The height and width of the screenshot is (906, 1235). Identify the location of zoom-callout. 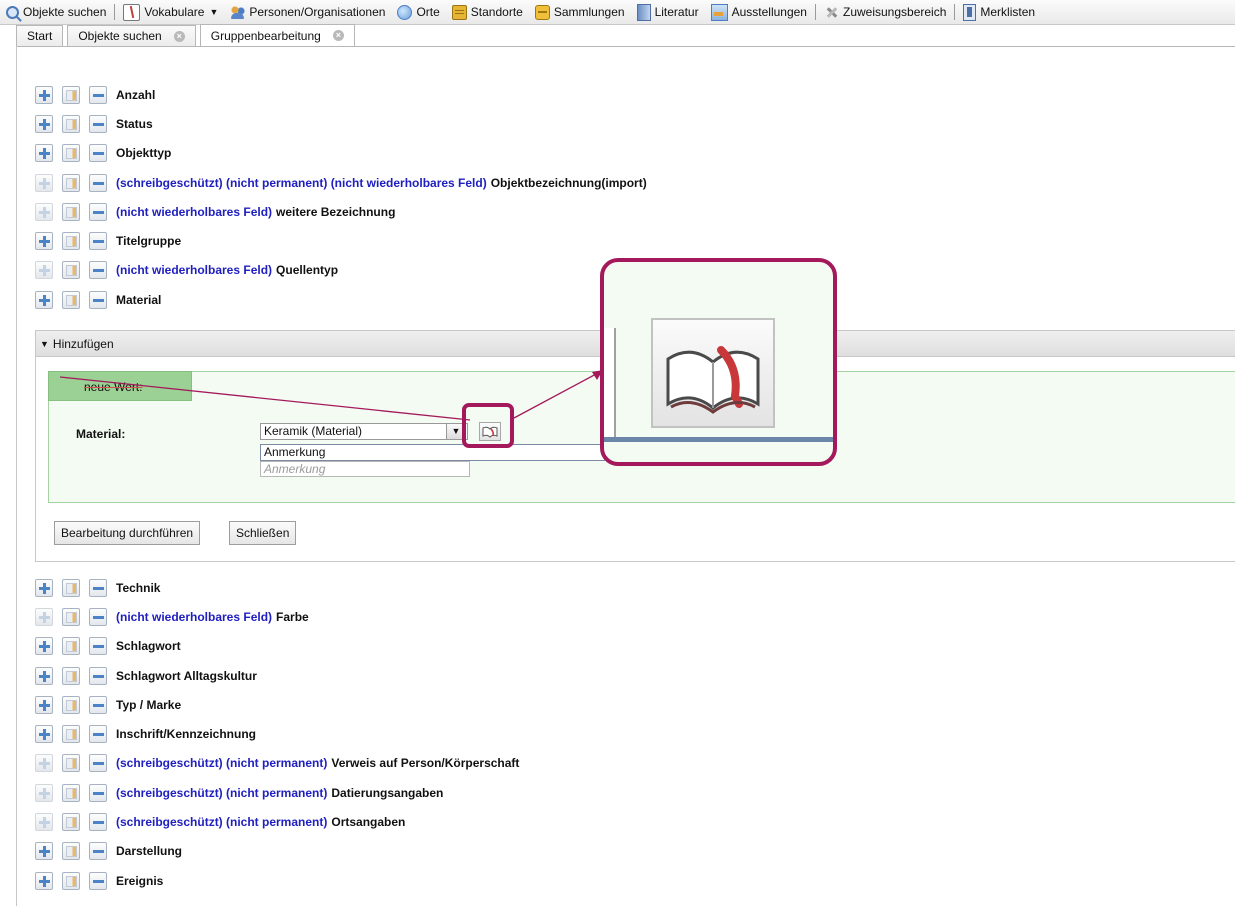
(718, 362).